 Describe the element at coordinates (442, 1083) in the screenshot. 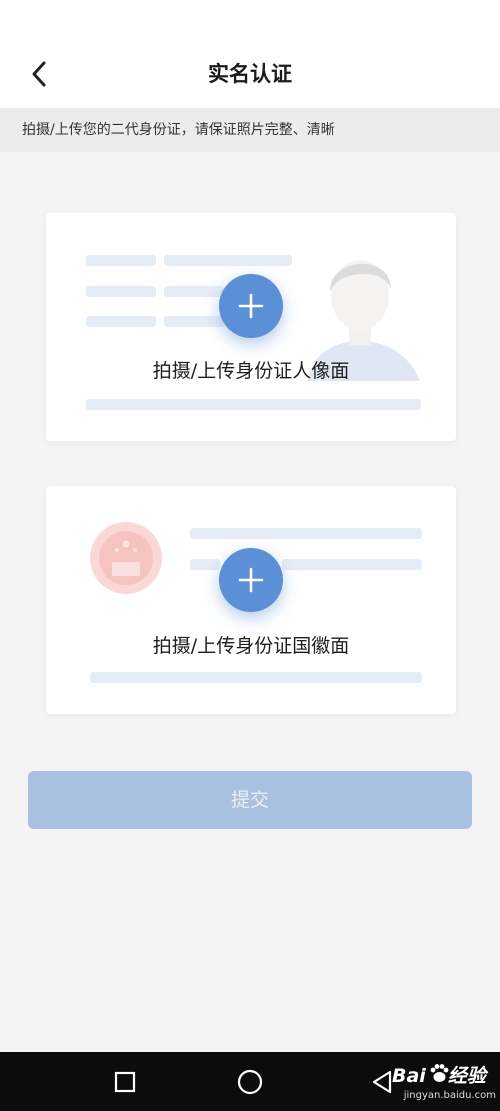

I see `baidu-jingyan-watermark: Bai 经验 jingyan.baidu.com` at that location.